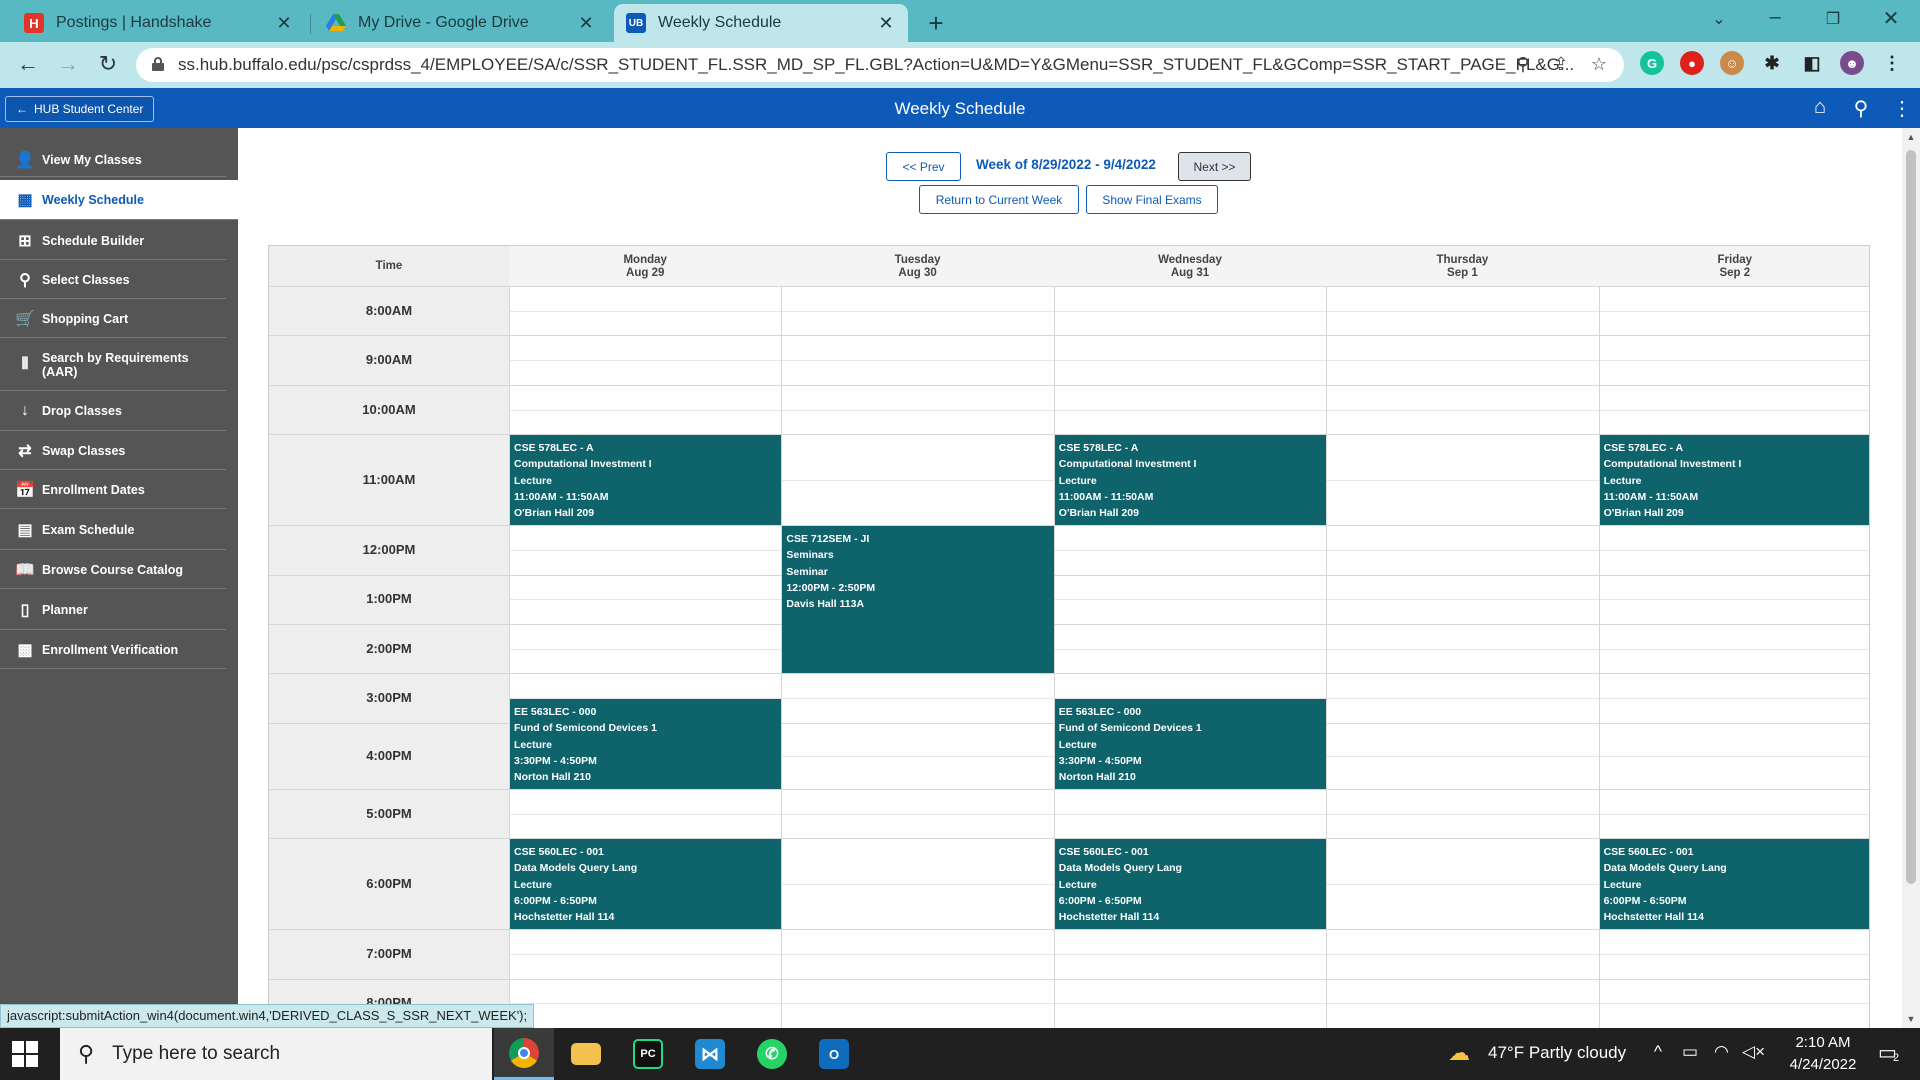 The image size is (1920, 1080). Describe the element at coordinates (113, 610) in the screenshot. I see `sidebar-item-planner: ▯ Planner` at that location.